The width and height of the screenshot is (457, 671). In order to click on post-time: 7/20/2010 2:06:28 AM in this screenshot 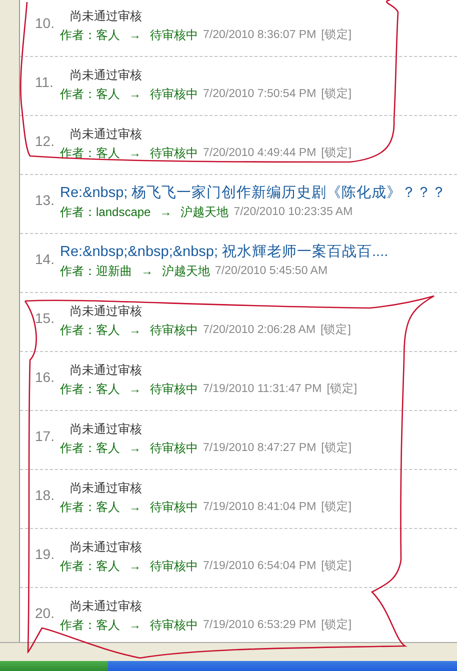, I will do `click(259, 330)`.